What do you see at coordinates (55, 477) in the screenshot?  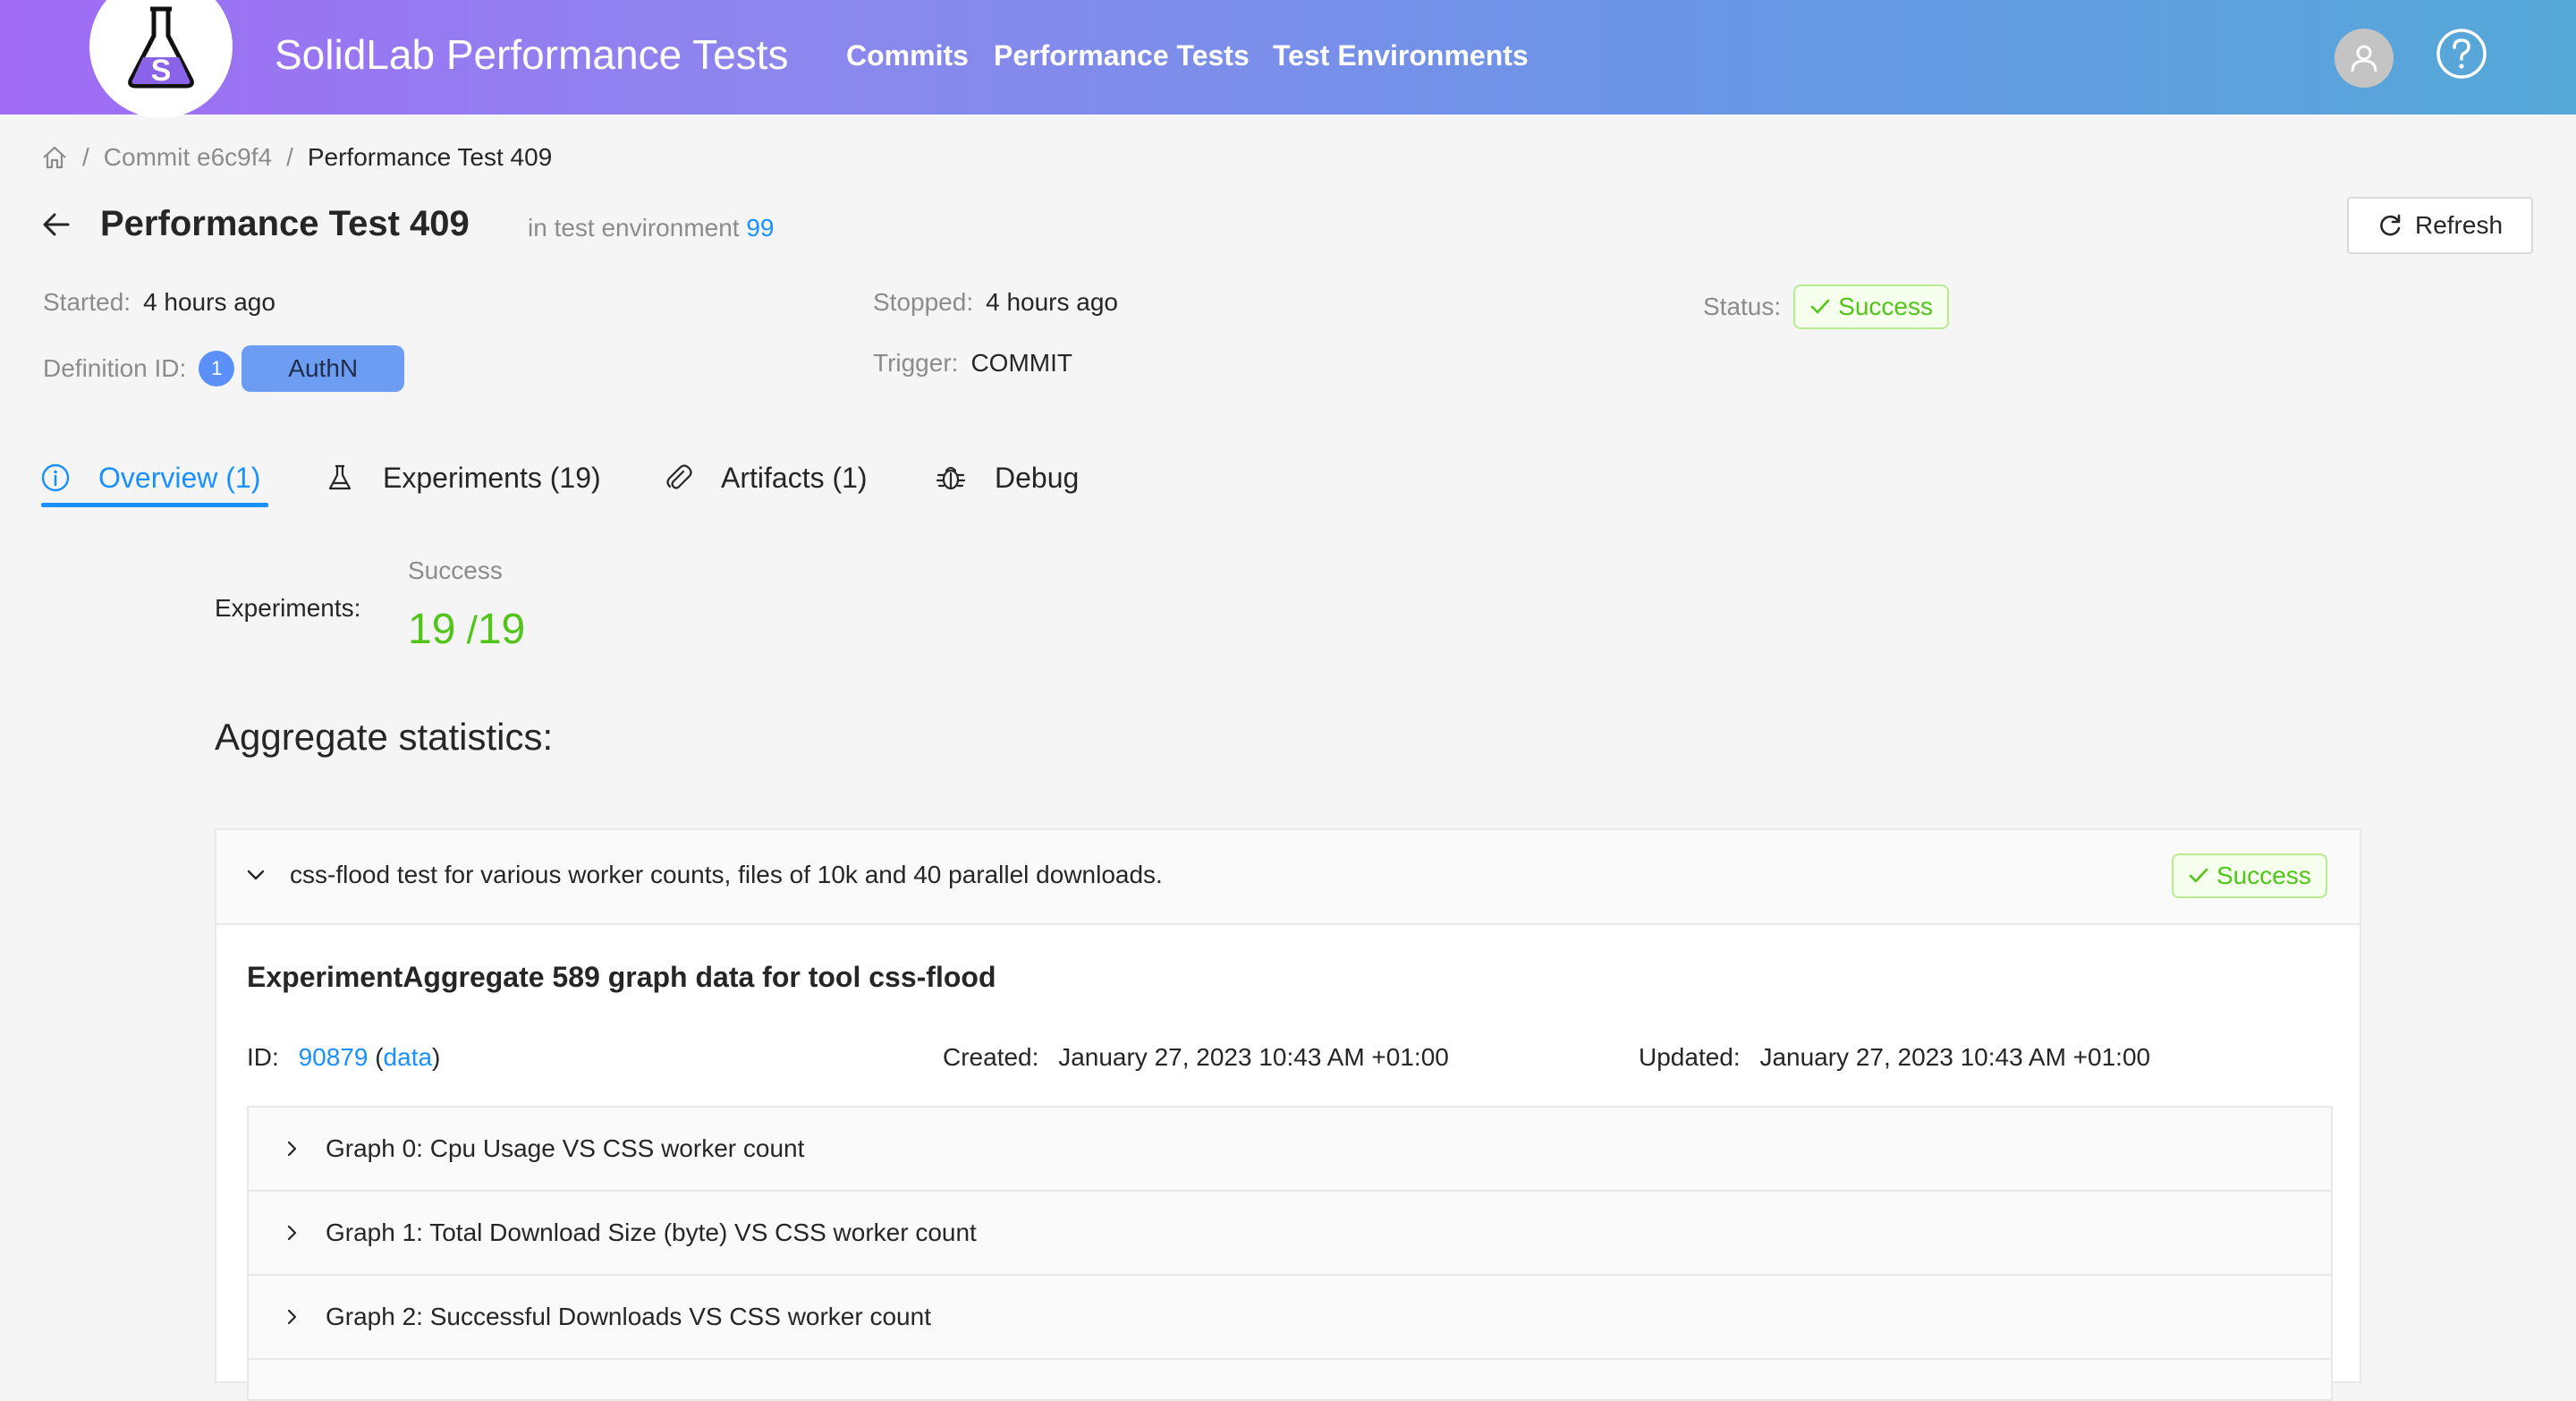 I see `info-icon` at bounding box center [55, 477].